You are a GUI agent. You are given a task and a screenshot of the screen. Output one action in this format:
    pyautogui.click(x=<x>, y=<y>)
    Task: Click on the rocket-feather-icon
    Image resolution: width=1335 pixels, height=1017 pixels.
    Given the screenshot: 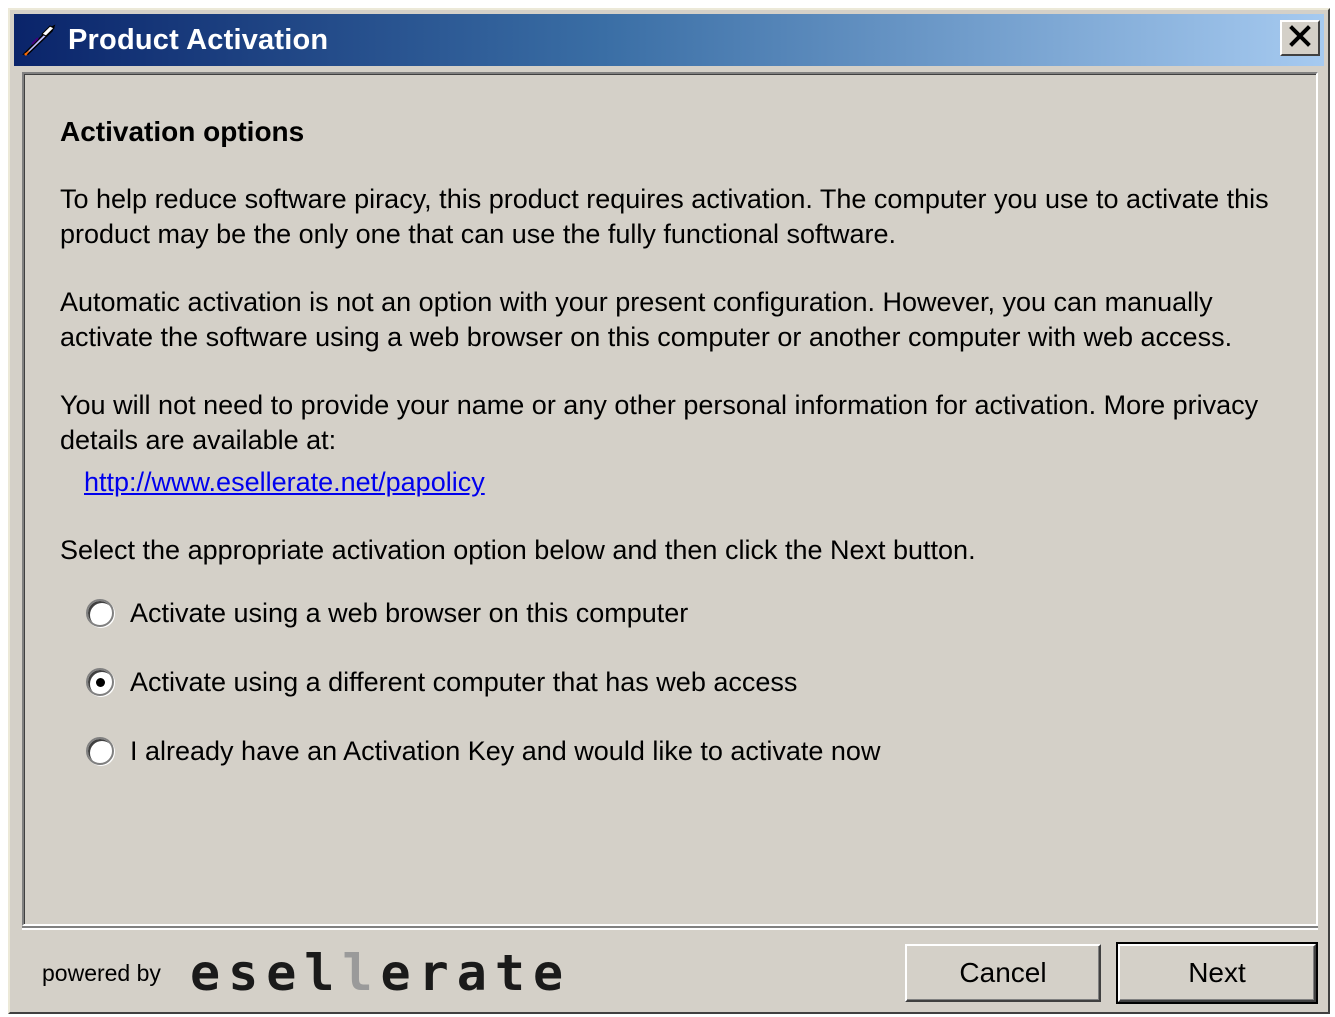 What is the action you would take?
    pyautogui.click(x=39, y=40)
    